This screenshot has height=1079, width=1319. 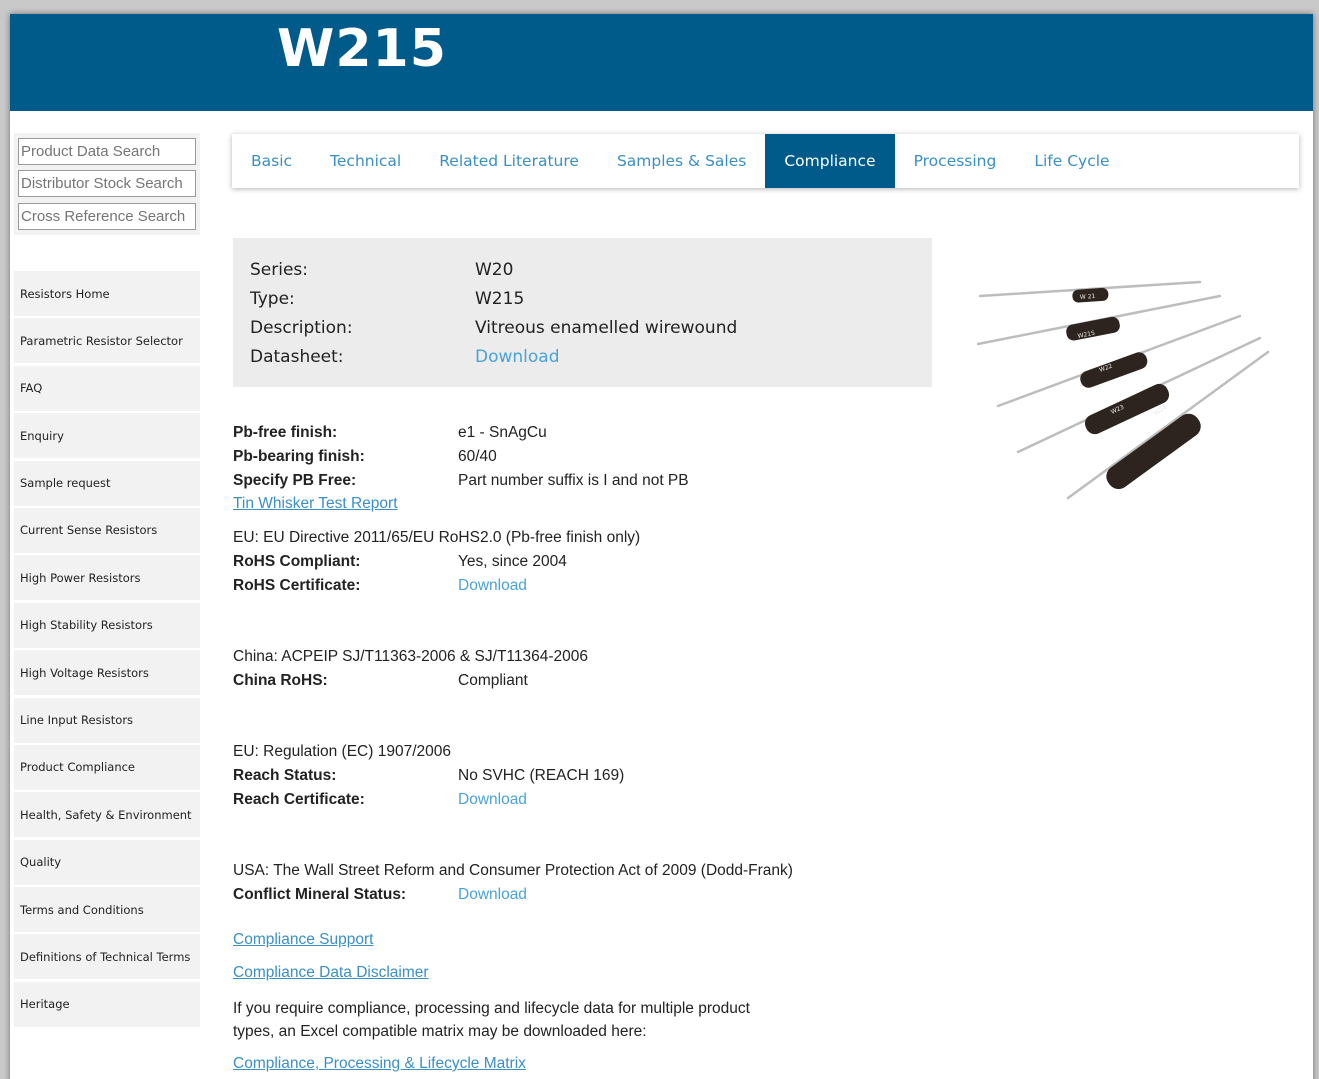 What do you see at coordinates (541, 775) in the screenshot?
I see `reach-status-value: No SVHC (REACH 169)` at bounding box center [541, 775].